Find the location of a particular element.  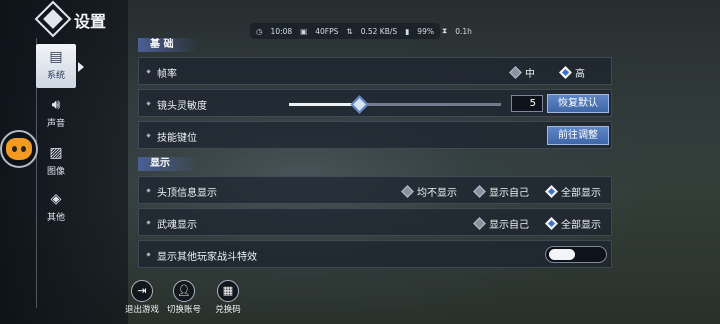

row-camera-sensitivity: 镜头灵敏度 5 恢复默认 is located at coordinates (375, 103).